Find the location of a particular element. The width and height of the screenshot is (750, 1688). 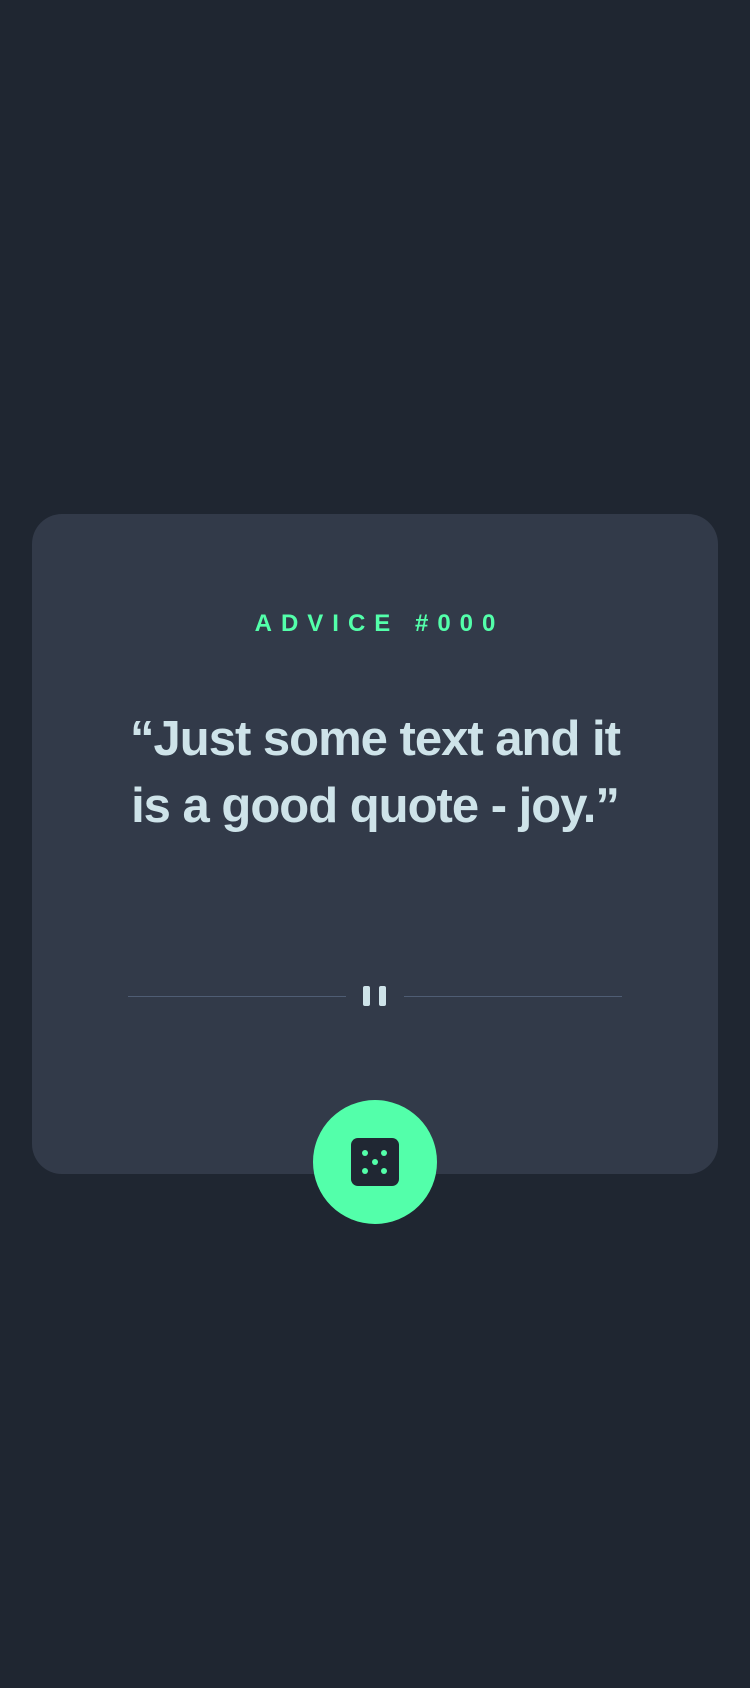

divider-line-left is located at coordinates (237, 996).